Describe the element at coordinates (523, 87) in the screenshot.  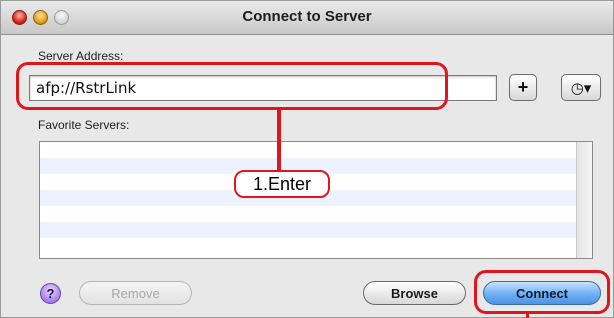
I see `add-favorite-button: +` at that location.